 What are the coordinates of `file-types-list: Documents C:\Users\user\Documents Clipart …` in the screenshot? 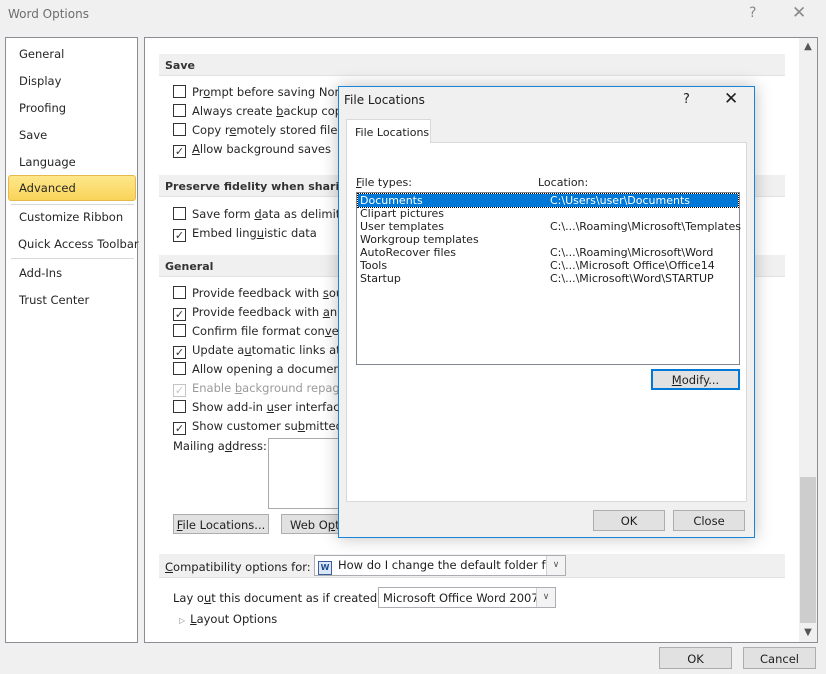 It's located at (548, 278).